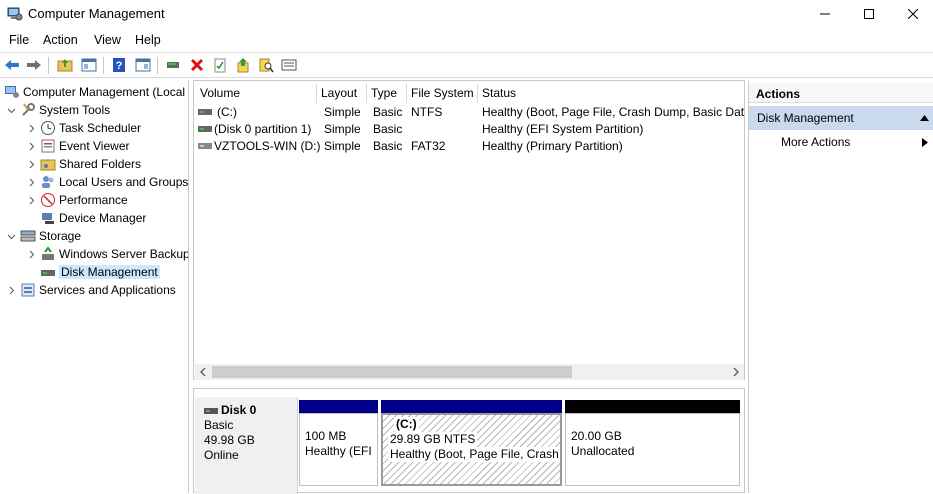 The image size is (933, 494). I want to click on tree-item-local-users: Local Users and Groups, so click(107, 182).